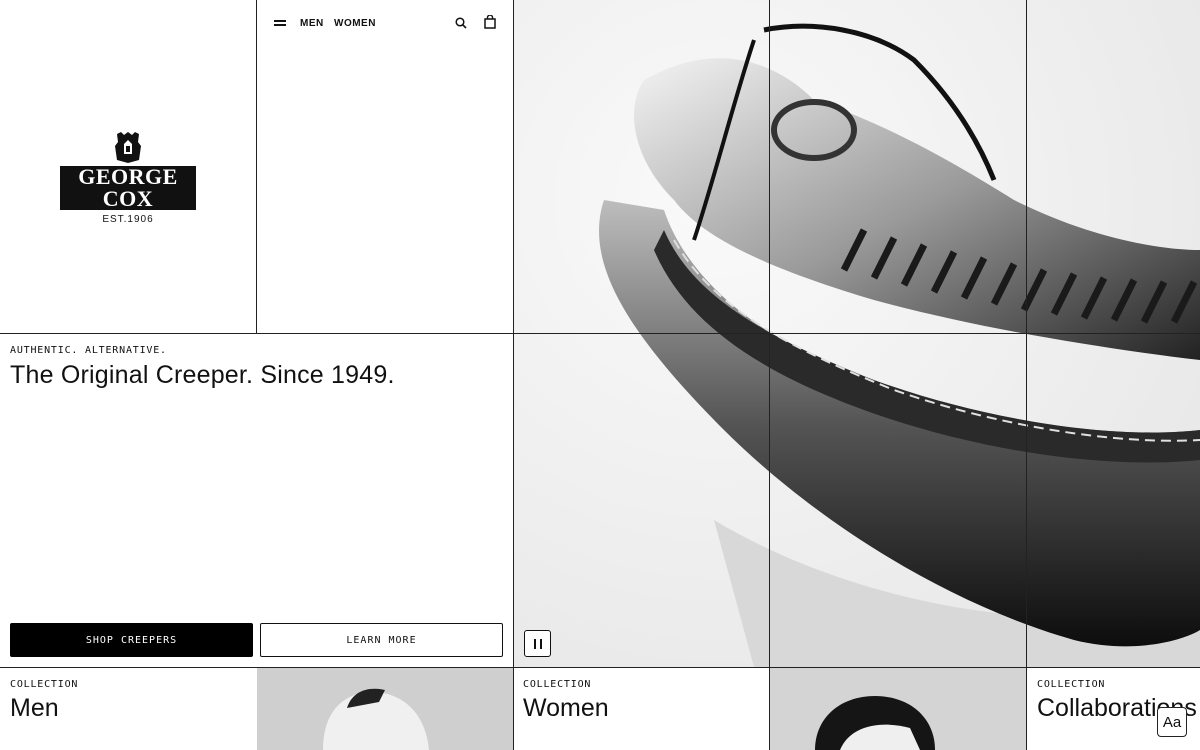  Describe the element at coordinates (566, 708) in the screenshot. I see `collection-women-link: Women` at that location.